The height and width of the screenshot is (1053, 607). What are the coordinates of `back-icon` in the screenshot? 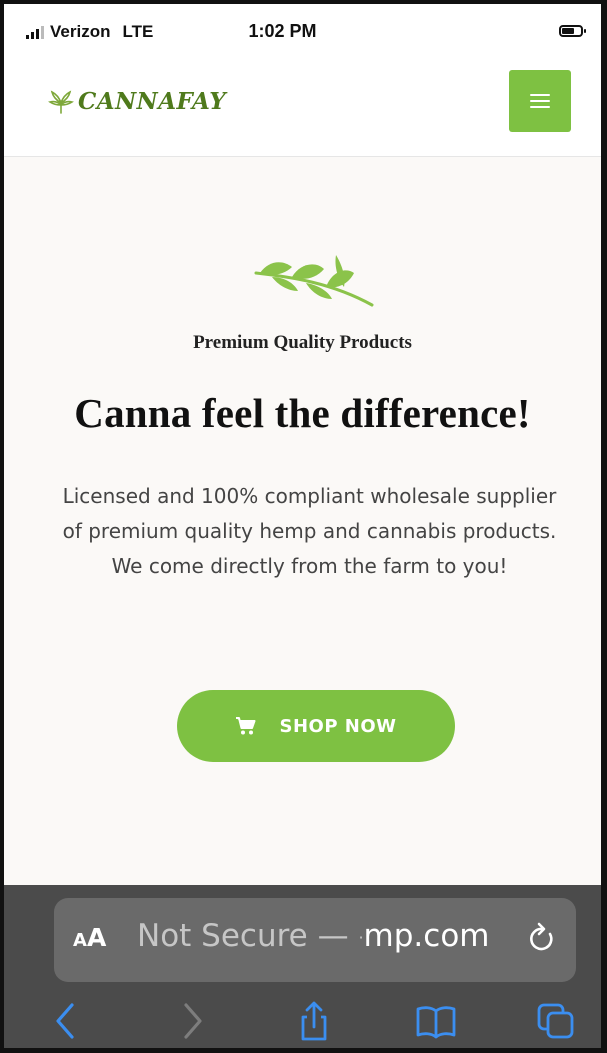 It's located at (65, 1021).